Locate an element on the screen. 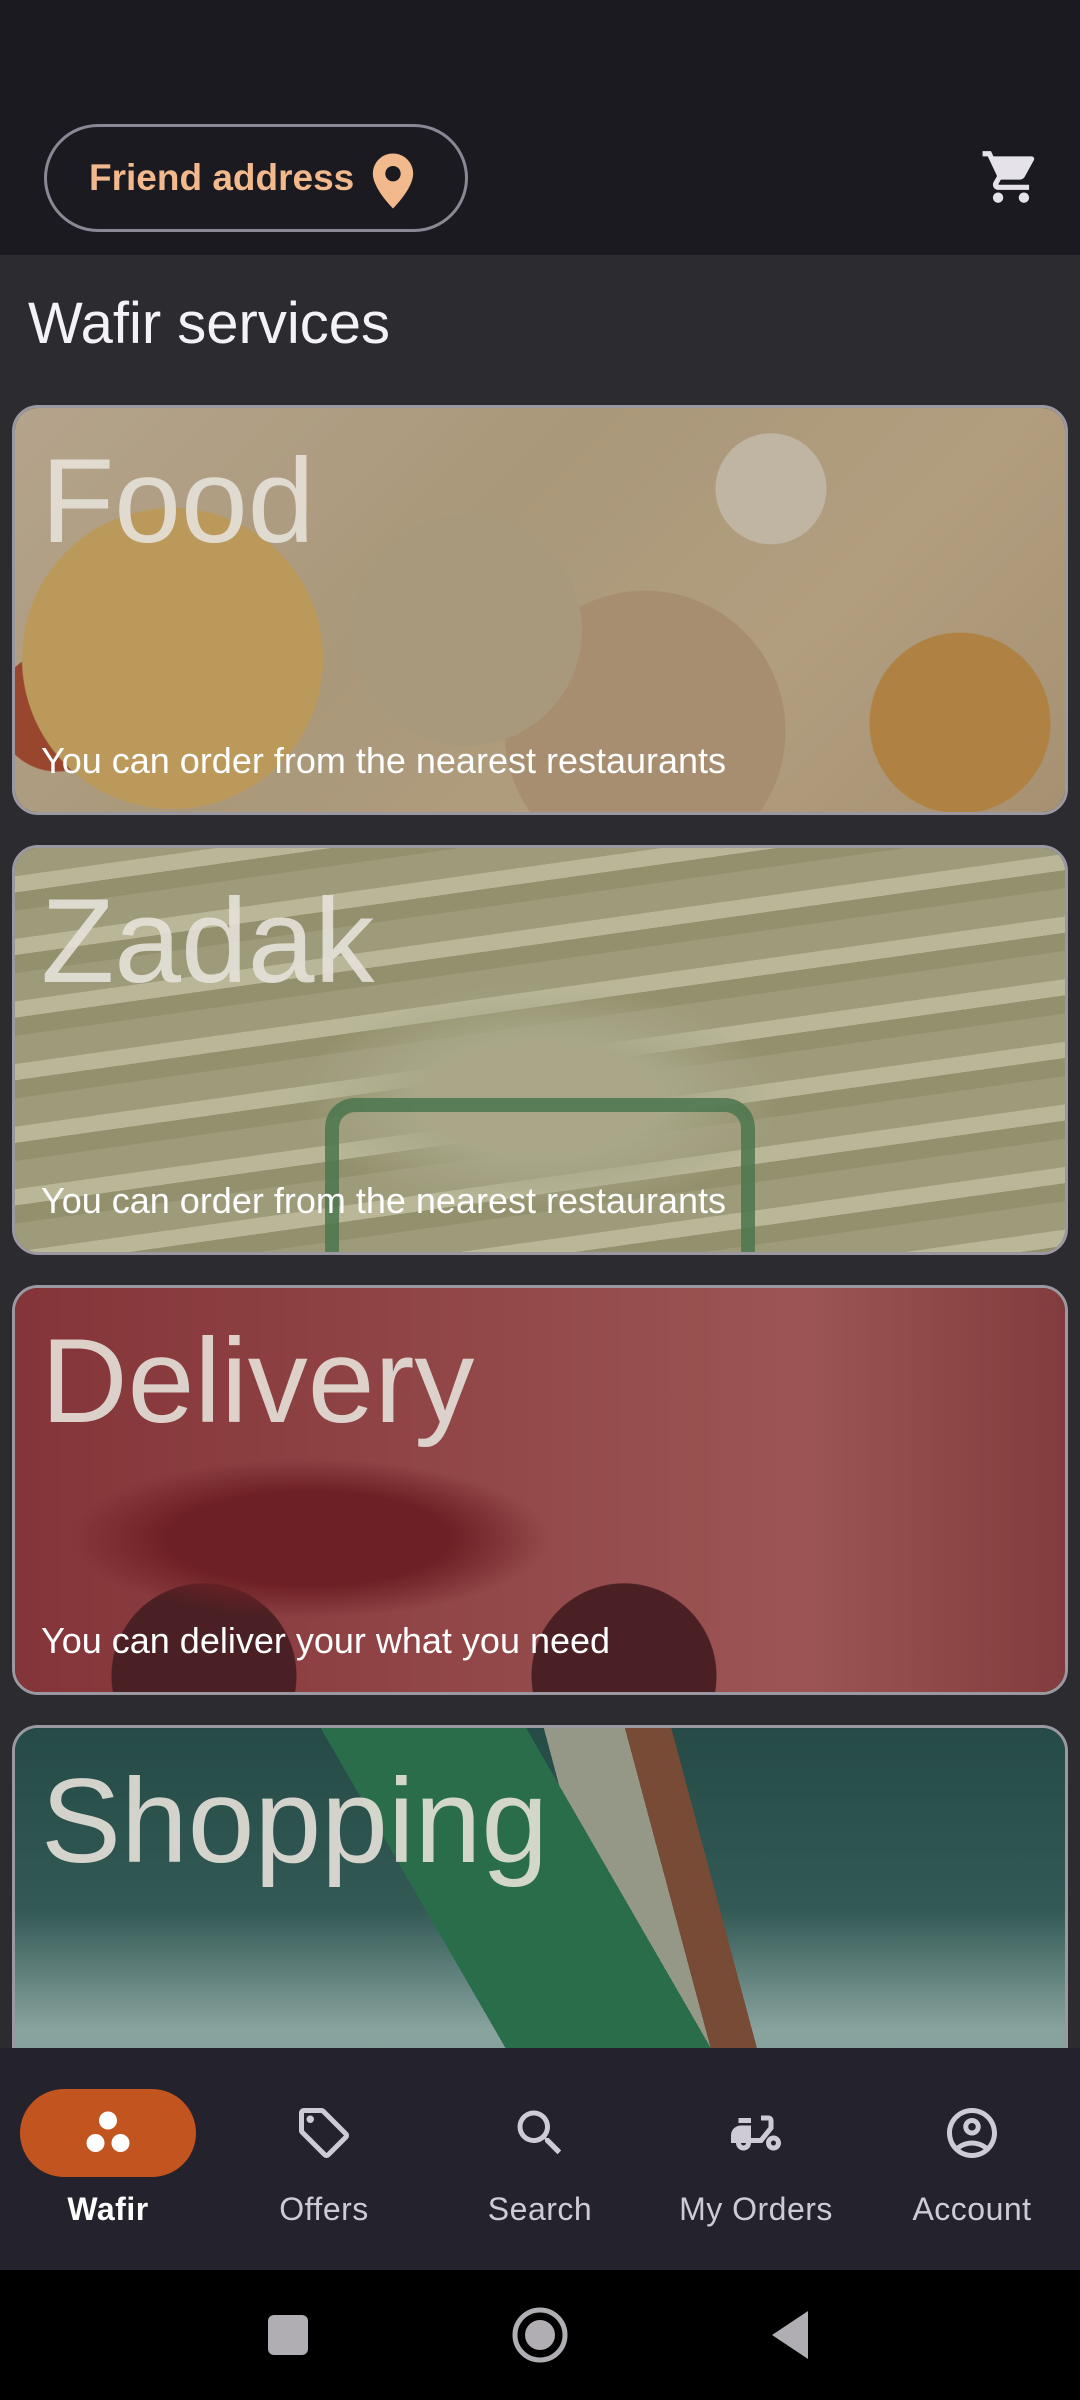  service-name: Delivery is located at coordinates (258, 1381).